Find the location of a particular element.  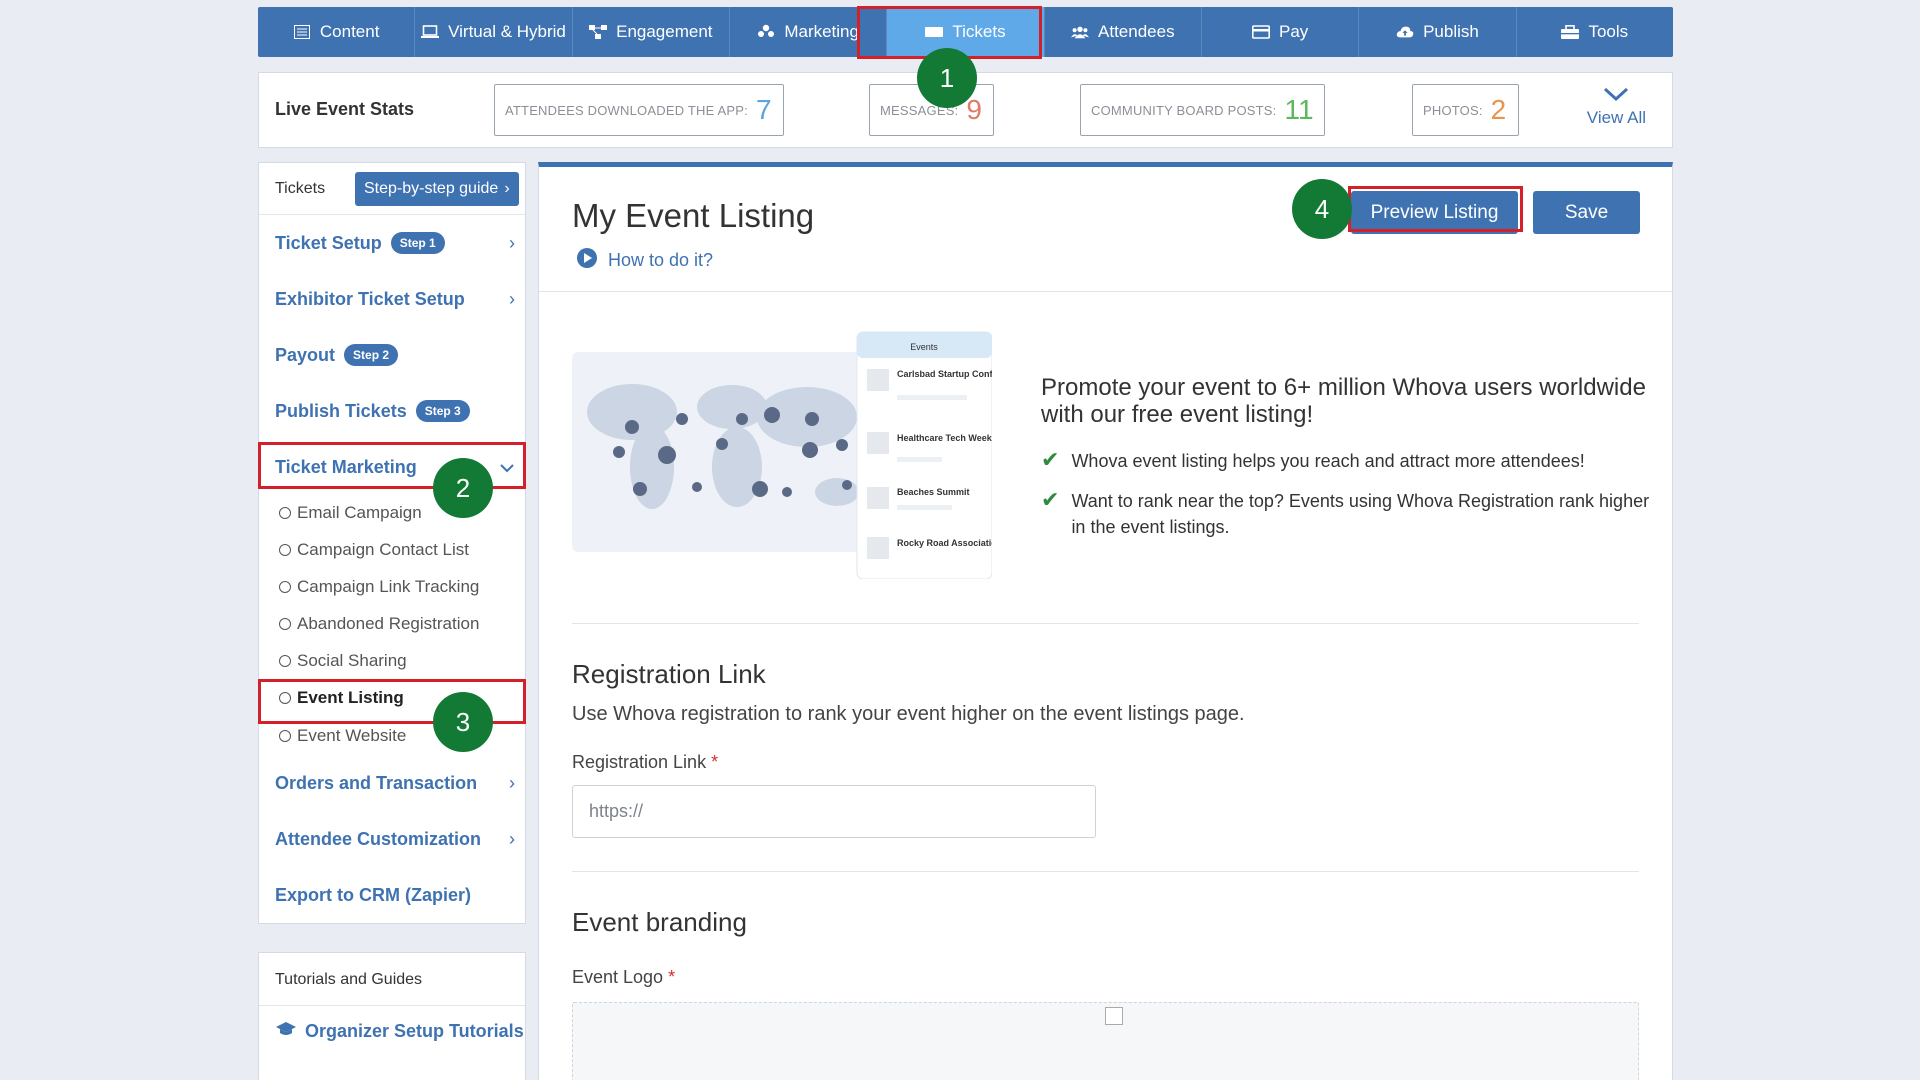

step-badge: Step 1 is located at coordinates (417, 243).